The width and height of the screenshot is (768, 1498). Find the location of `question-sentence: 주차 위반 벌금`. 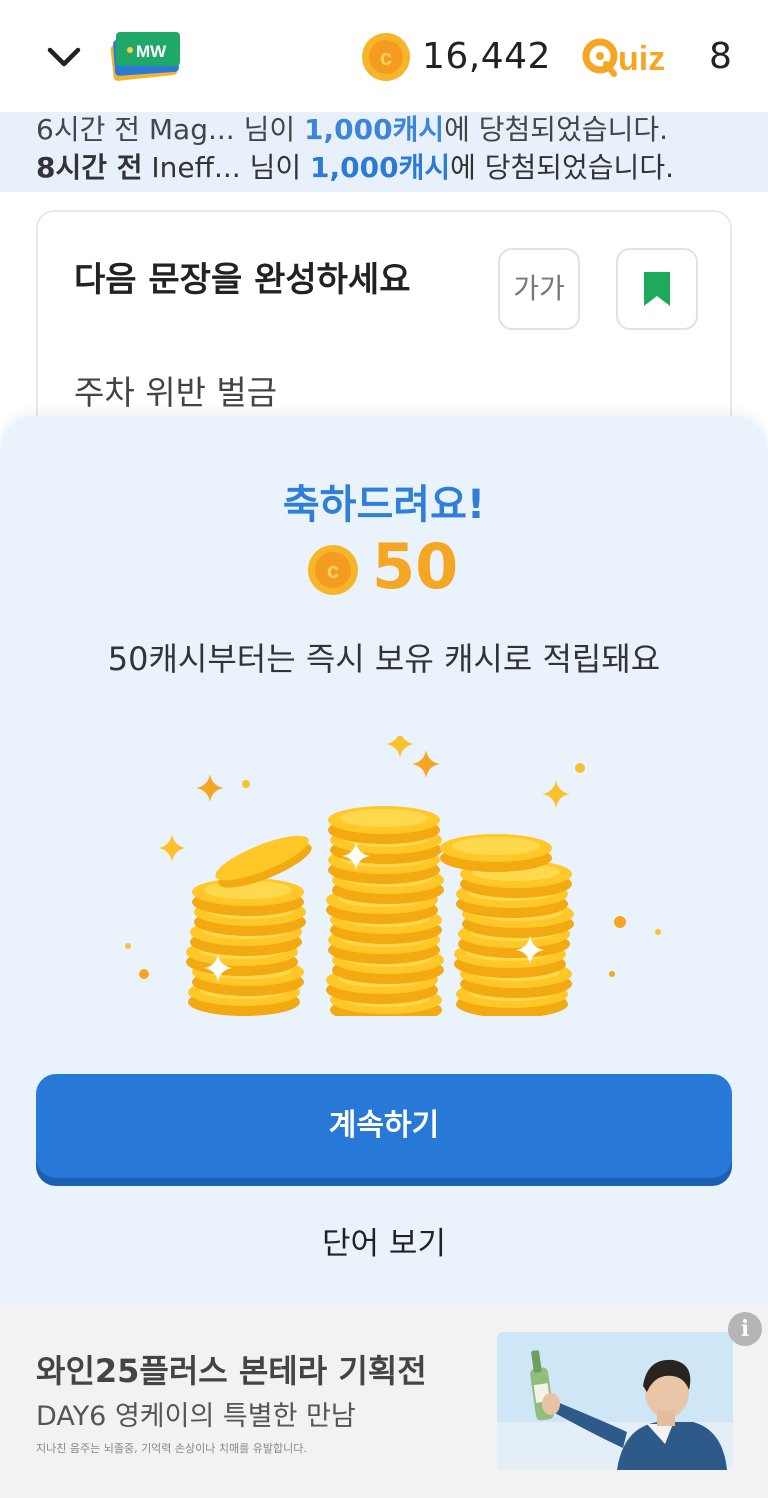

question-sentence: 주차 위반 벌금 is located at coordinates (176, 392).